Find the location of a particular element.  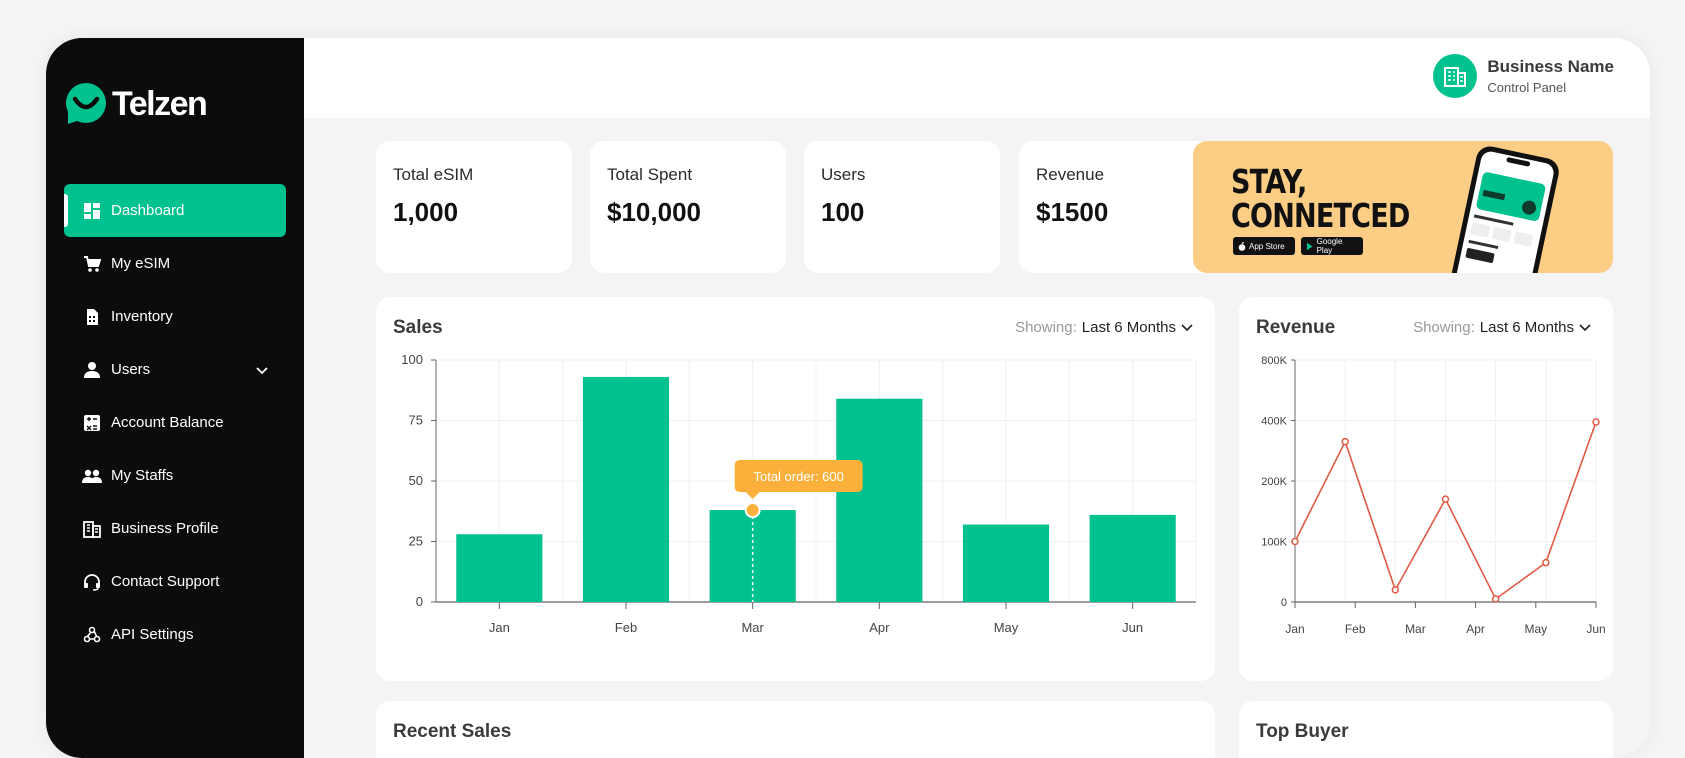

logo: Telzen is located at coordinates (136, 104).